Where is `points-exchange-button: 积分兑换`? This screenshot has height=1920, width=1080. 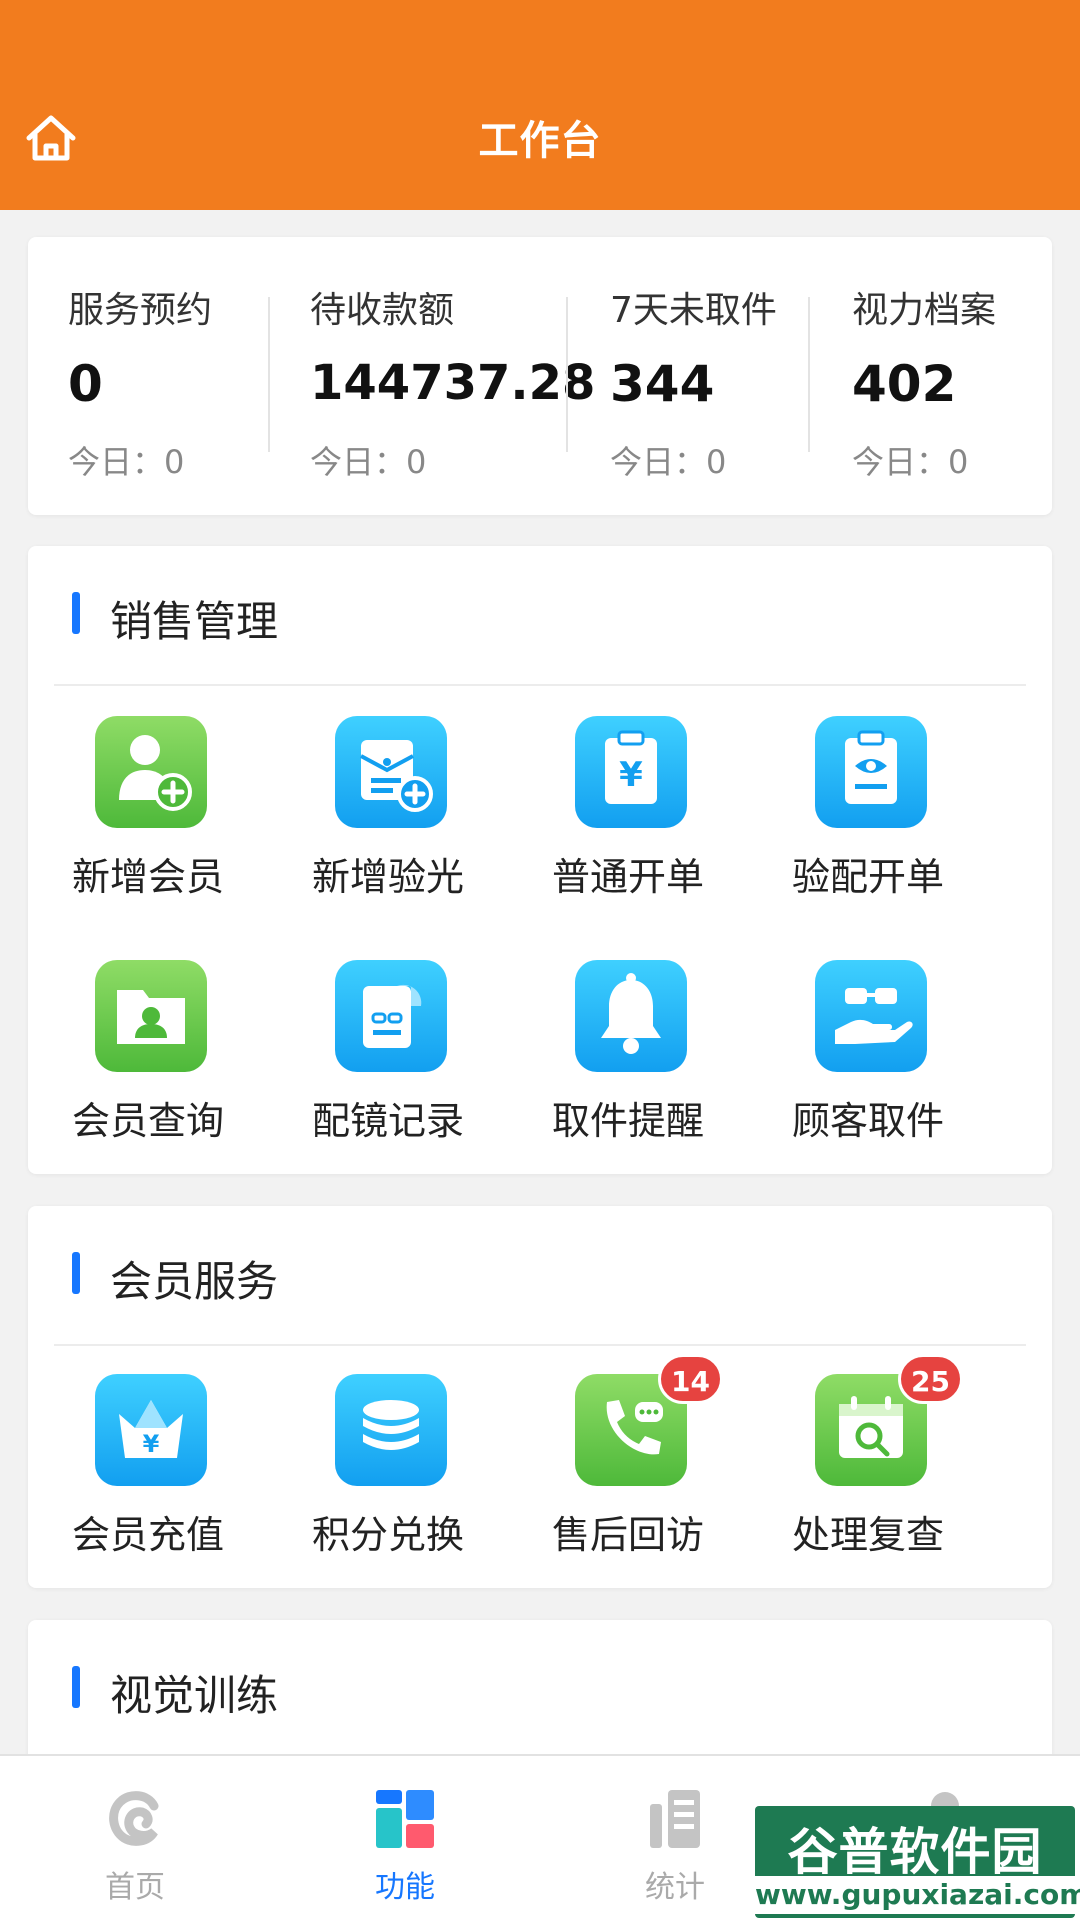 points-exchange-button: 积分兑换 is located at coordinates (388, 1474).